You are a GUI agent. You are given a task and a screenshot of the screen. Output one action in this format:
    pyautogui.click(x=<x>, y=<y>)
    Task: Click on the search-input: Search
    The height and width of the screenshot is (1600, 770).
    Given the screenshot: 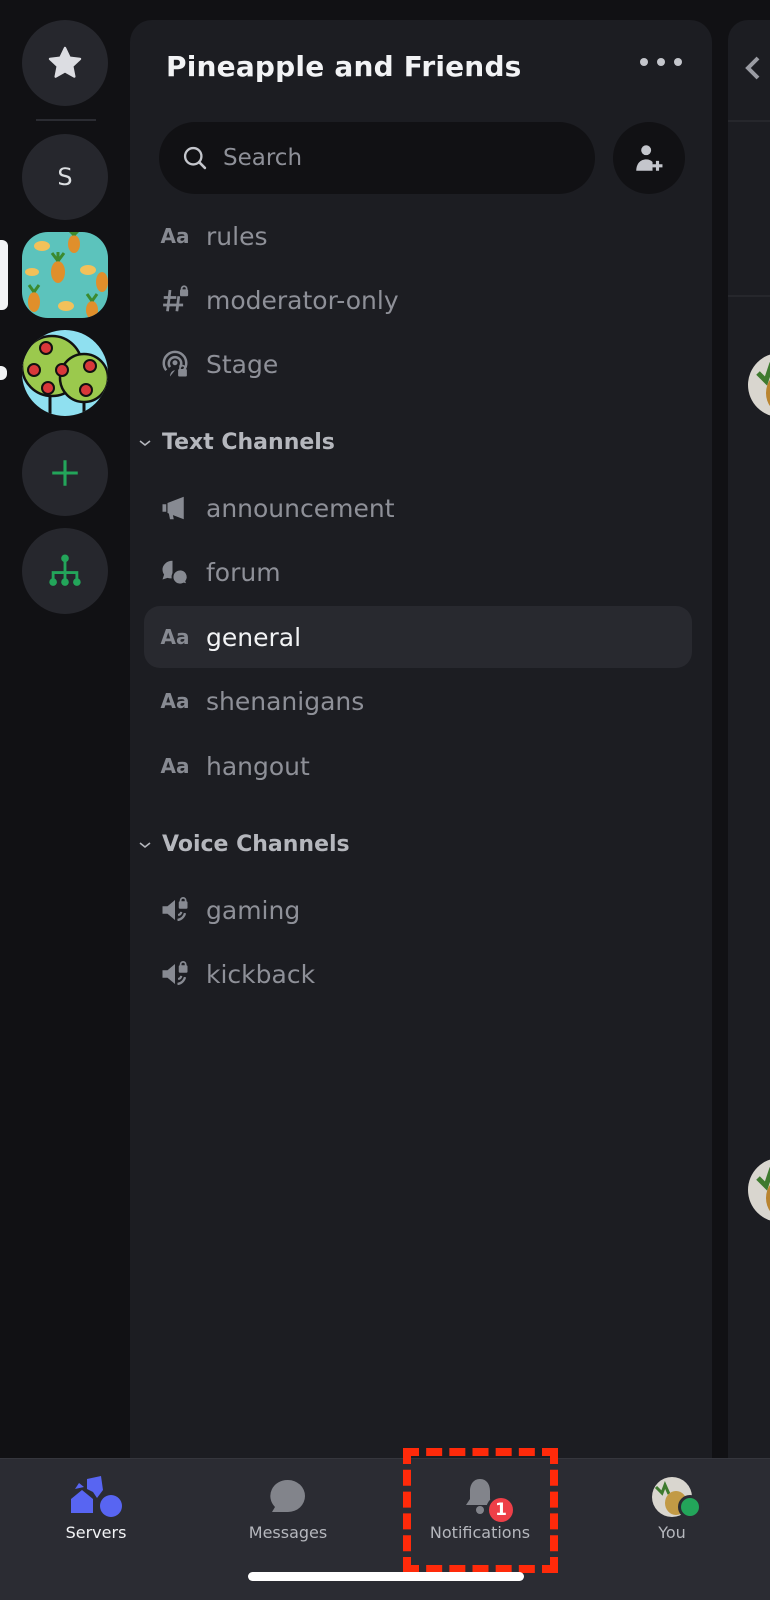 What is the action you would take?
    pyautogui.click(x=377, y=158)
    